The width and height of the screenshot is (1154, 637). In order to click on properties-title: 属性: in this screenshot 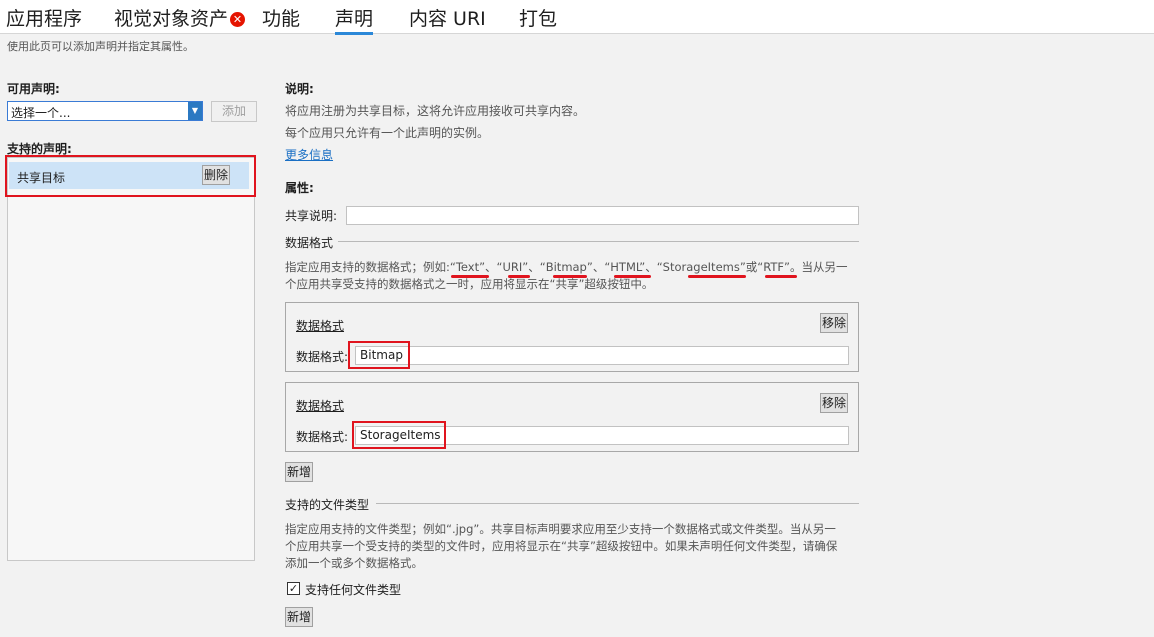, I will do `click(299, 188)`.